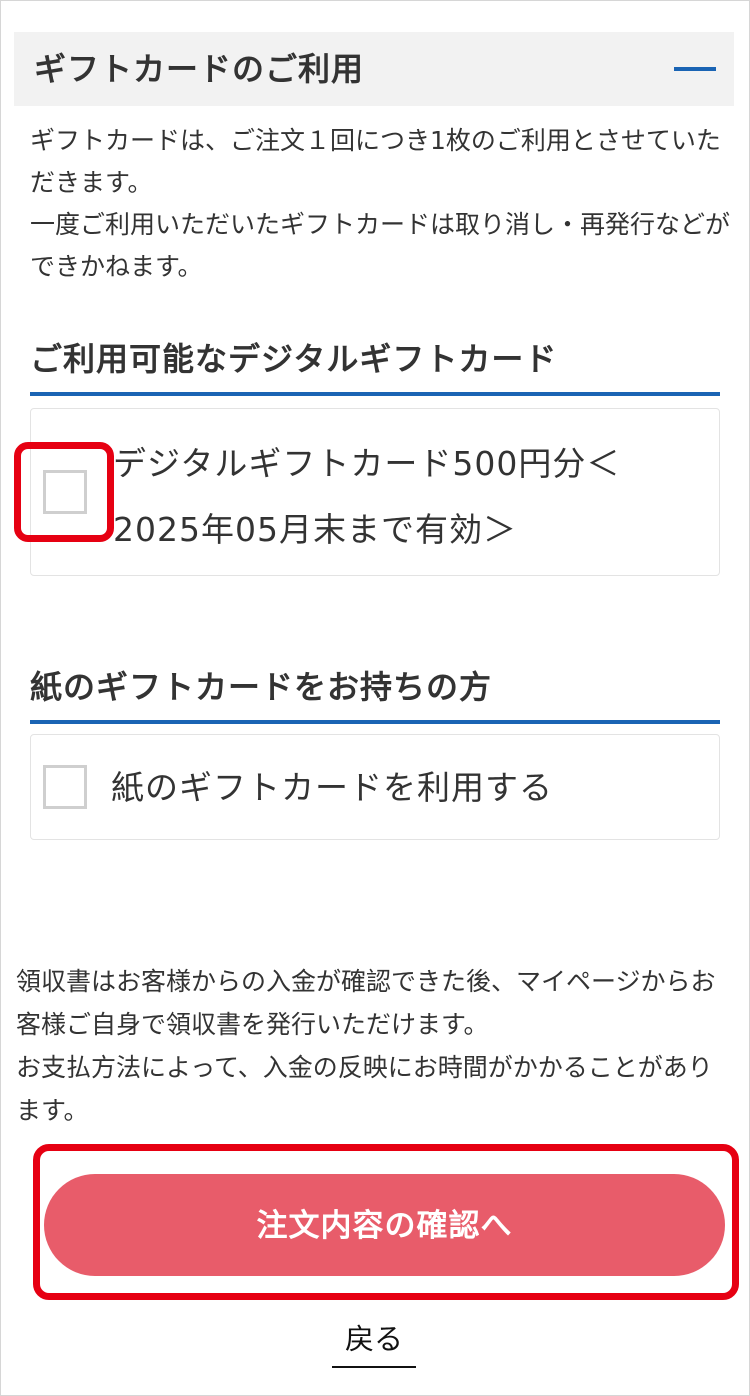  Describe the element at coordinates (375, 161) in the screenshot. I see `intro-line: ギフトカードは、ご注文１回につき1枚のご利用とさせていただきます。` at that location.